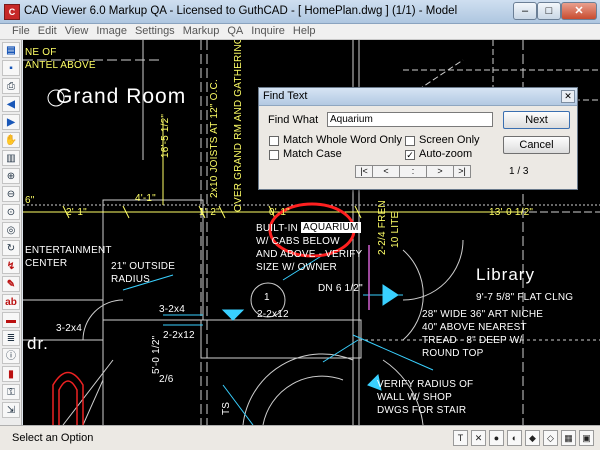 Image resolution: width=600 pixels, height=450 pixels. Describe the element at coordinates (274, 141) in the screenshot. I see `match-whole-word-checkbox` at that location.